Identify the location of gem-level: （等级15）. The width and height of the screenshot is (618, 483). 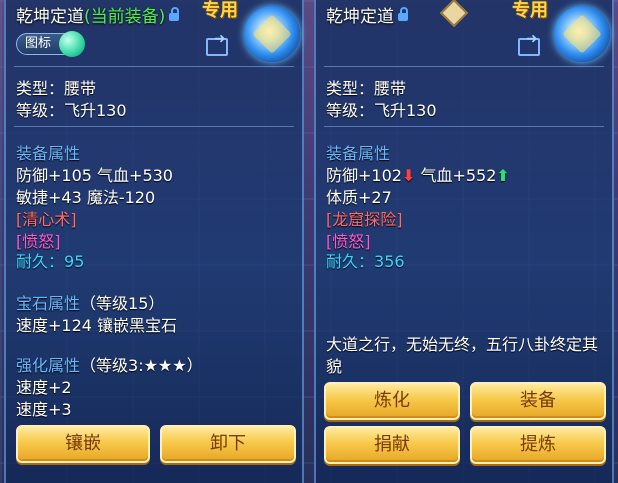
(122, 303).